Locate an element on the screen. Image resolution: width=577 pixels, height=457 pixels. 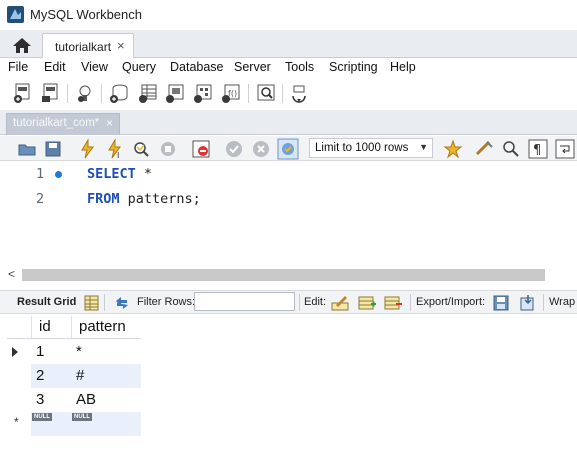
menu-view: View is located at coordinates (94, 67).